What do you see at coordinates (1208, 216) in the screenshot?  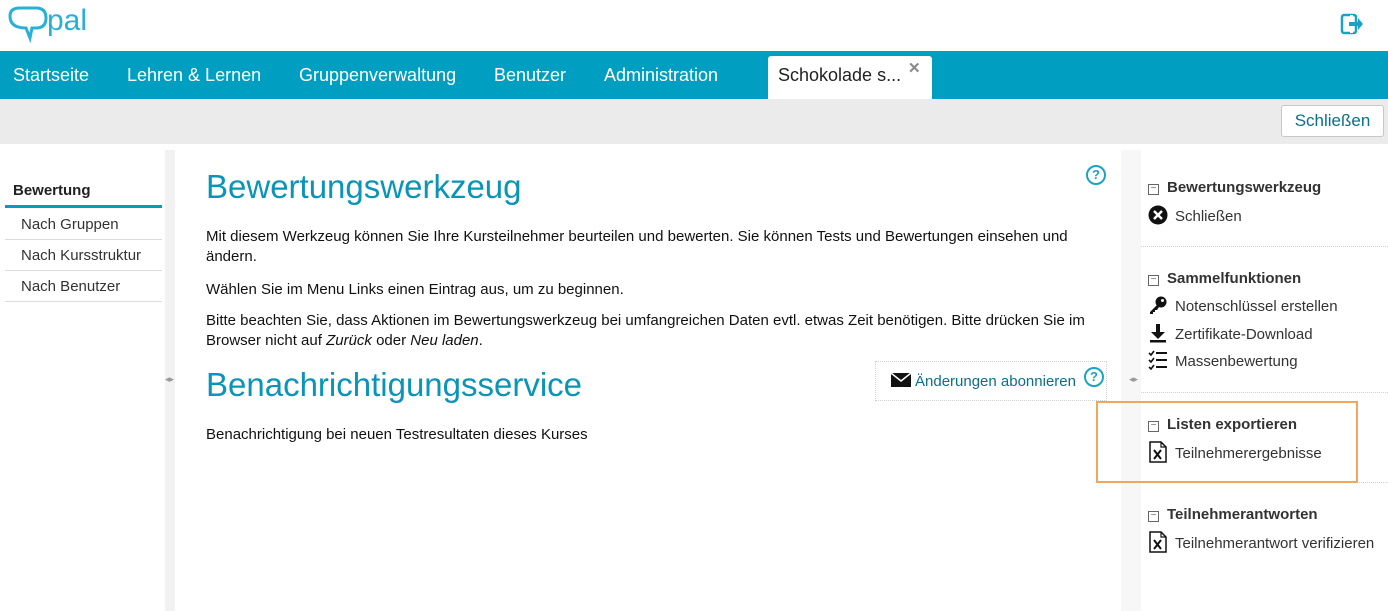 I see `tool-label: Schließen` at bounding box center [1208, 216].